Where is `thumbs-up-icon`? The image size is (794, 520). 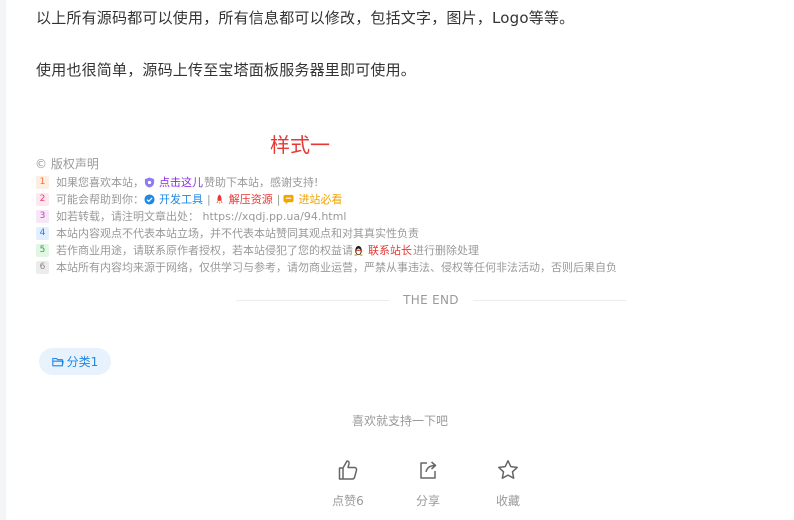
thumbs-up-icon is located at coordinates (348, 470).